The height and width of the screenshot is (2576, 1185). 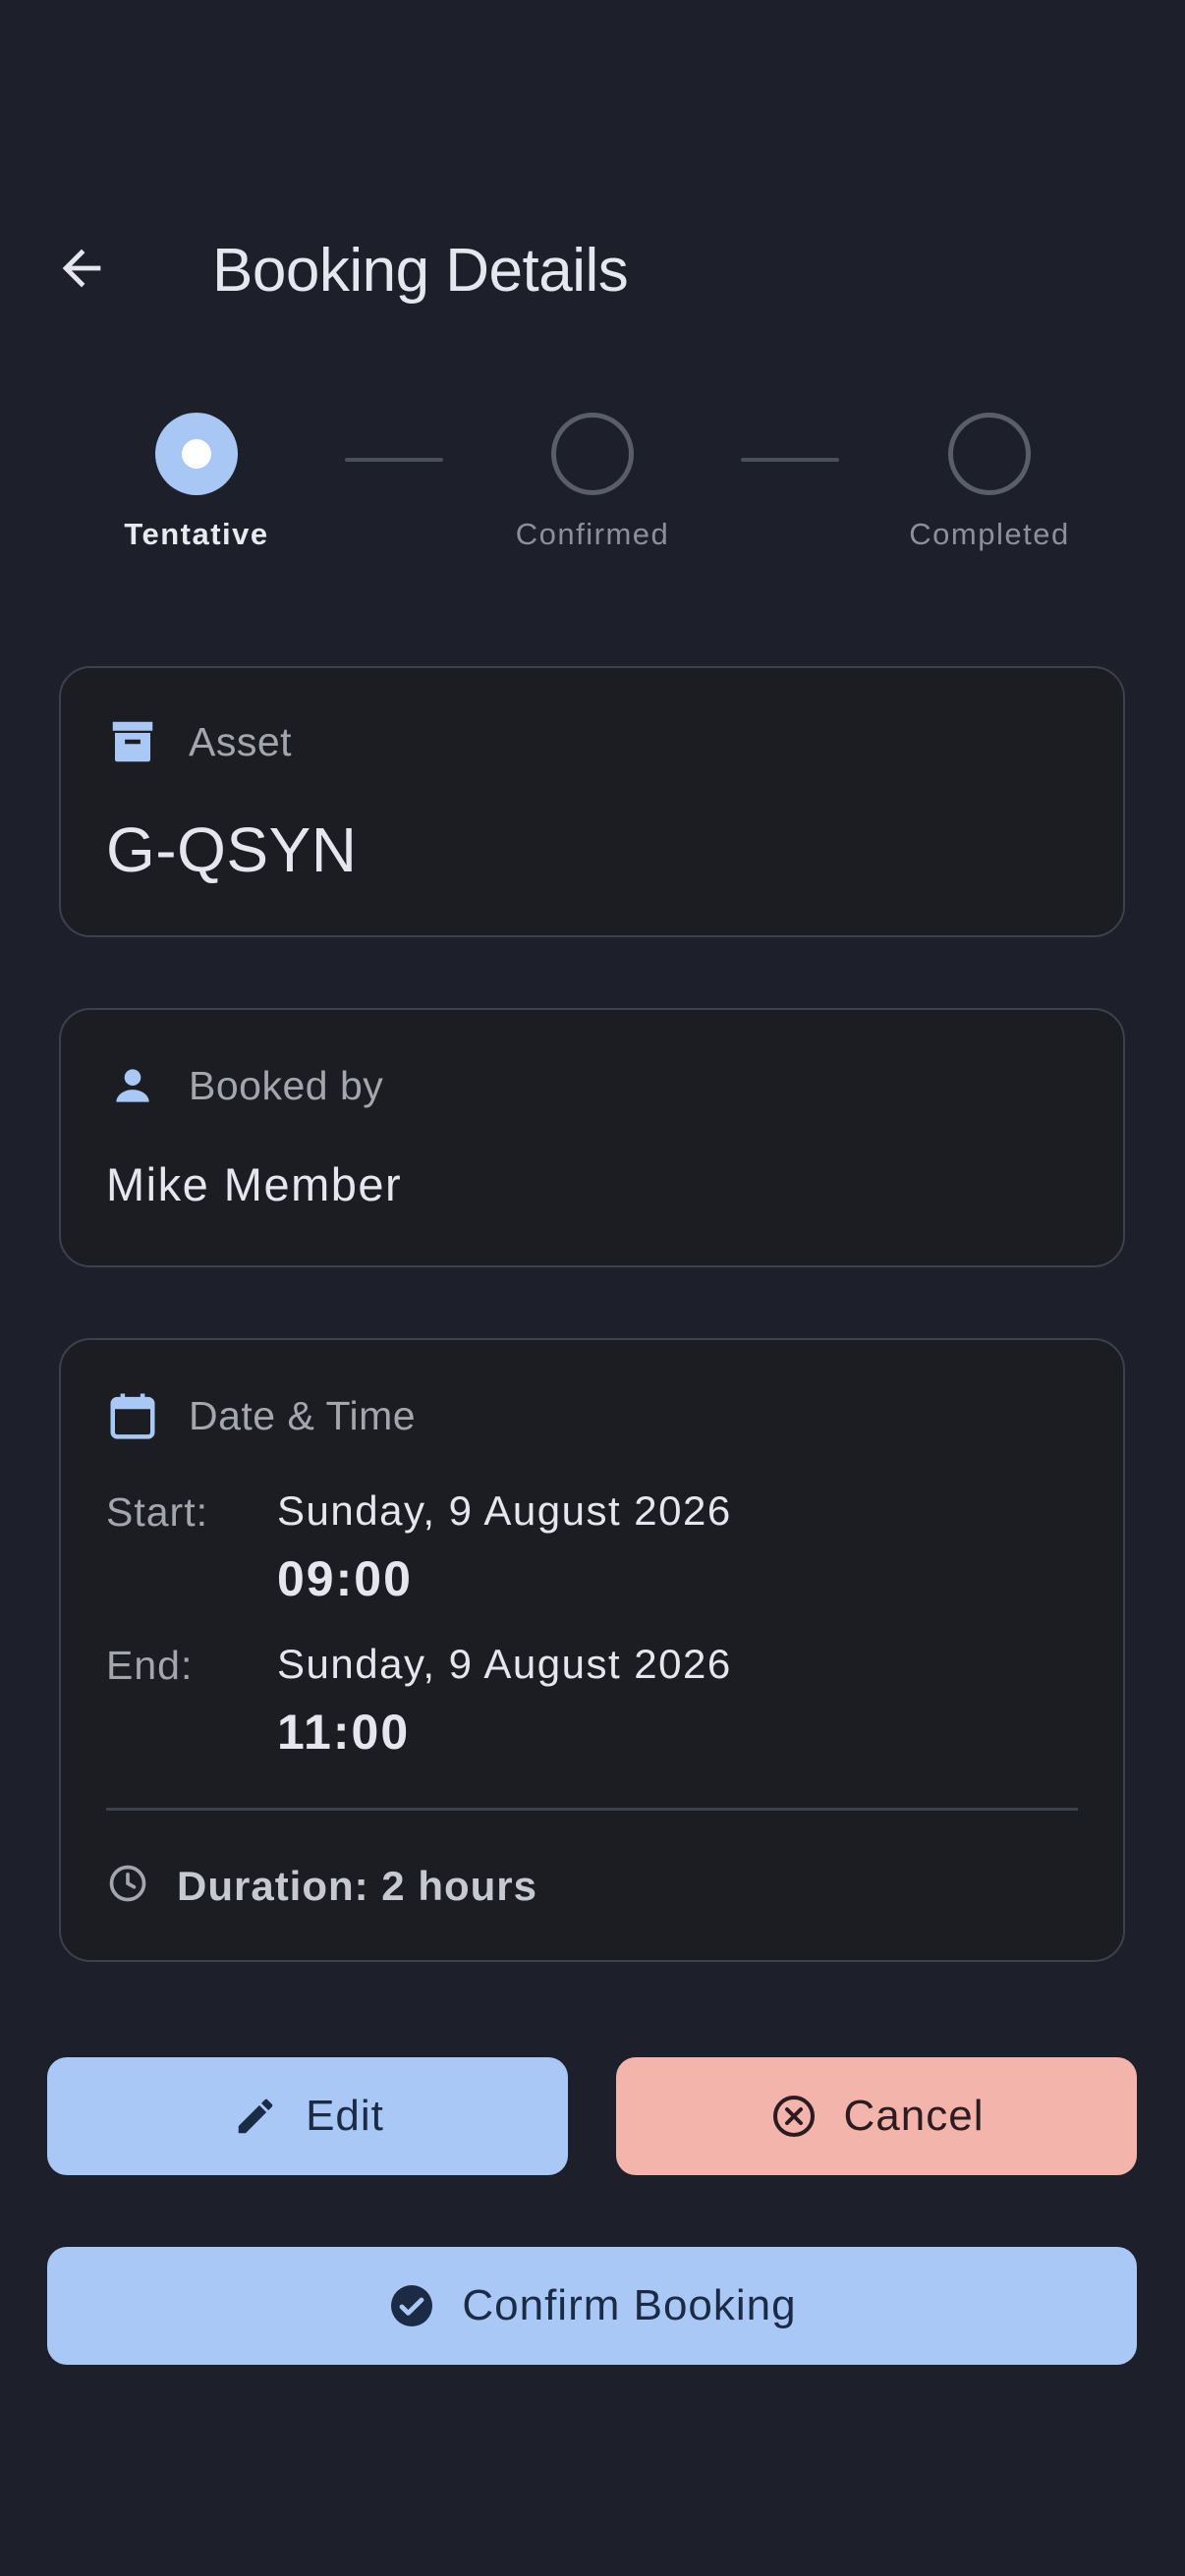 What do you see at coordinates (794, 2116) in the screenshot?
I see `cancel-circle-icon` at bounding box center [794, 2116].